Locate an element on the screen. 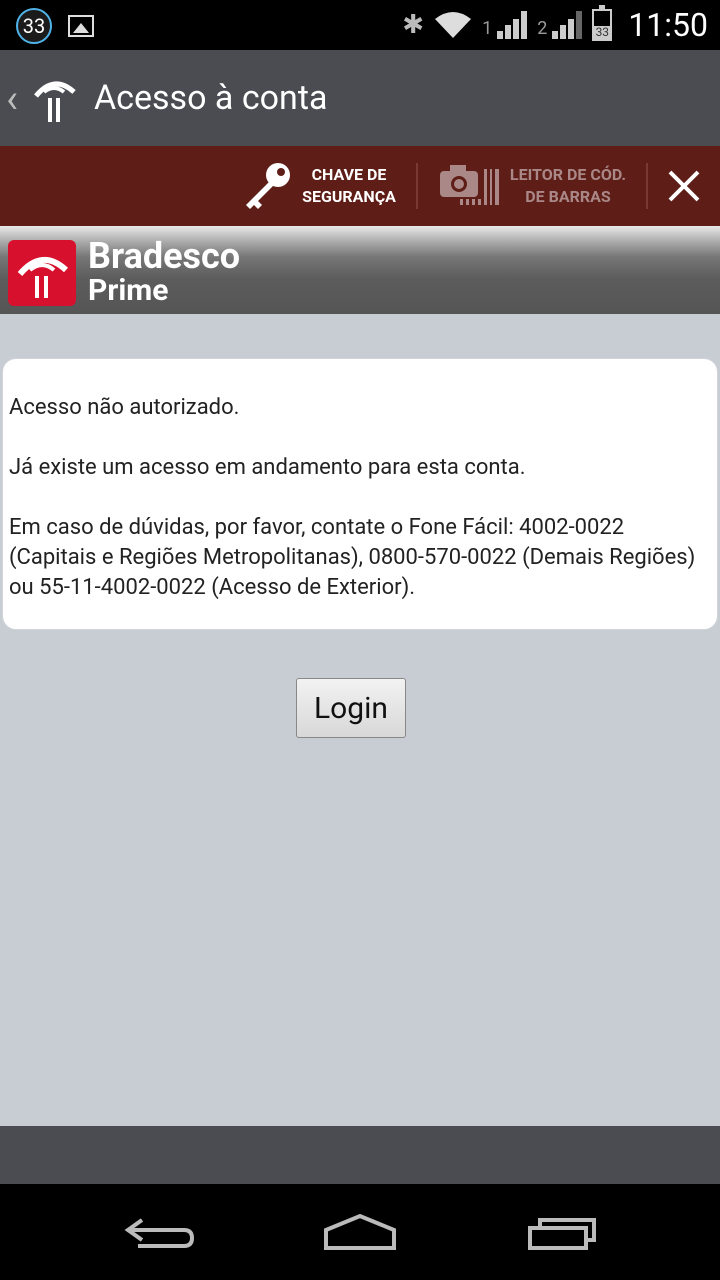 This screenshot has height=1280, width=720. image-notification-icon is located at coordinates (81, 26).